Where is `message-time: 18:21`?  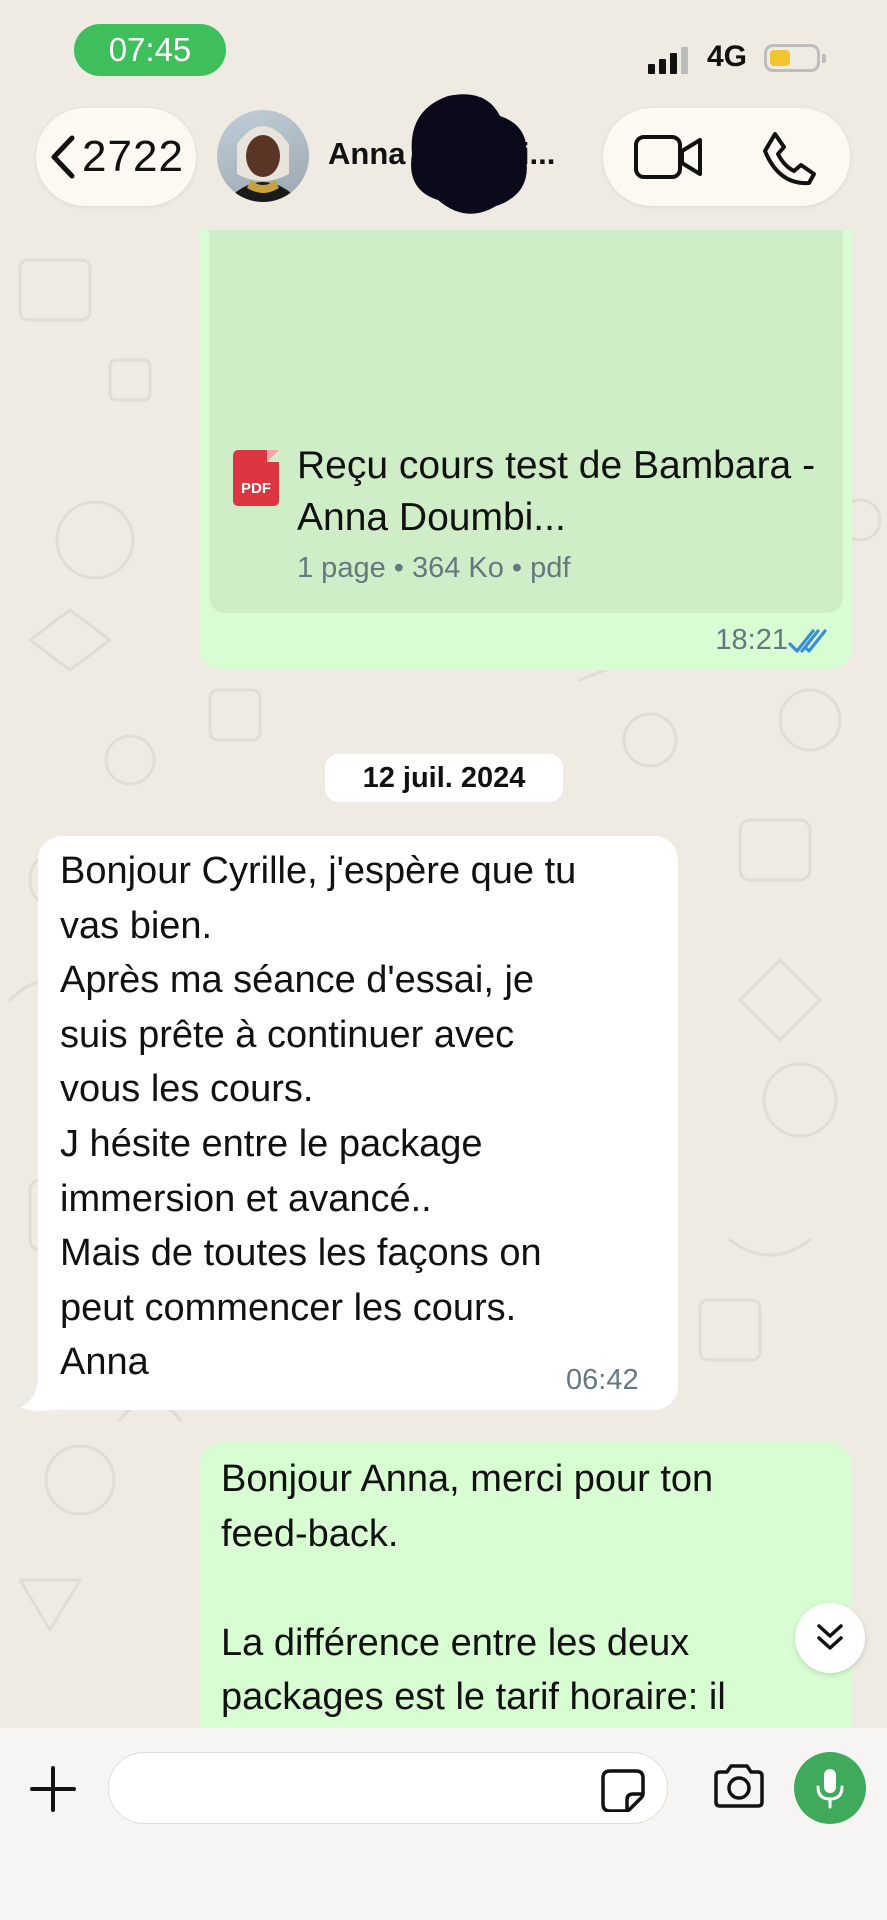
message-time: 18:21 is located at coordinates (751, 640).